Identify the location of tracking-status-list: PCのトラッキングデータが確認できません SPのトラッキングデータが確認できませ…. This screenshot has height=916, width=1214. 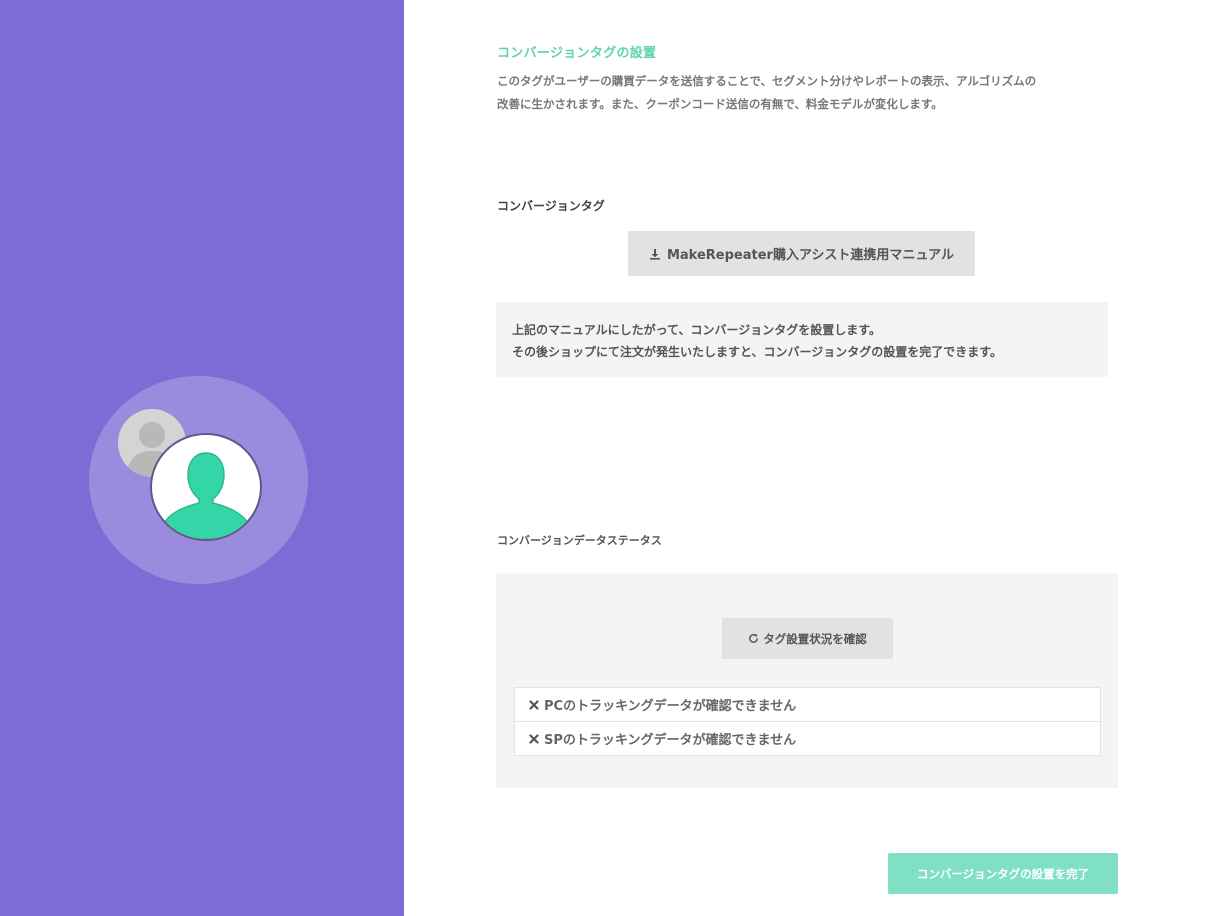
(807, 721).